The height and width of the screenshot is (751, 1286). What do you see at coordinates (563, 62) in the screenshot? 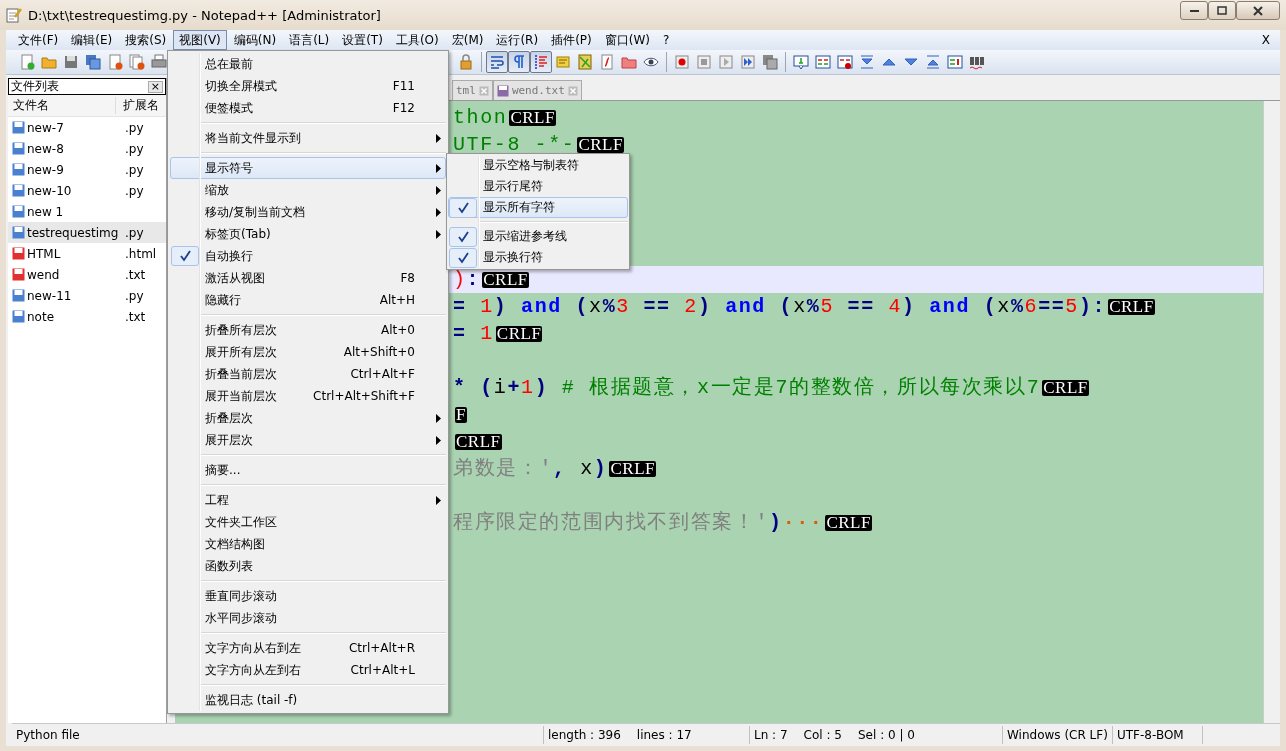
I see `sticky-note-icon` at bounding box center [563, 62].